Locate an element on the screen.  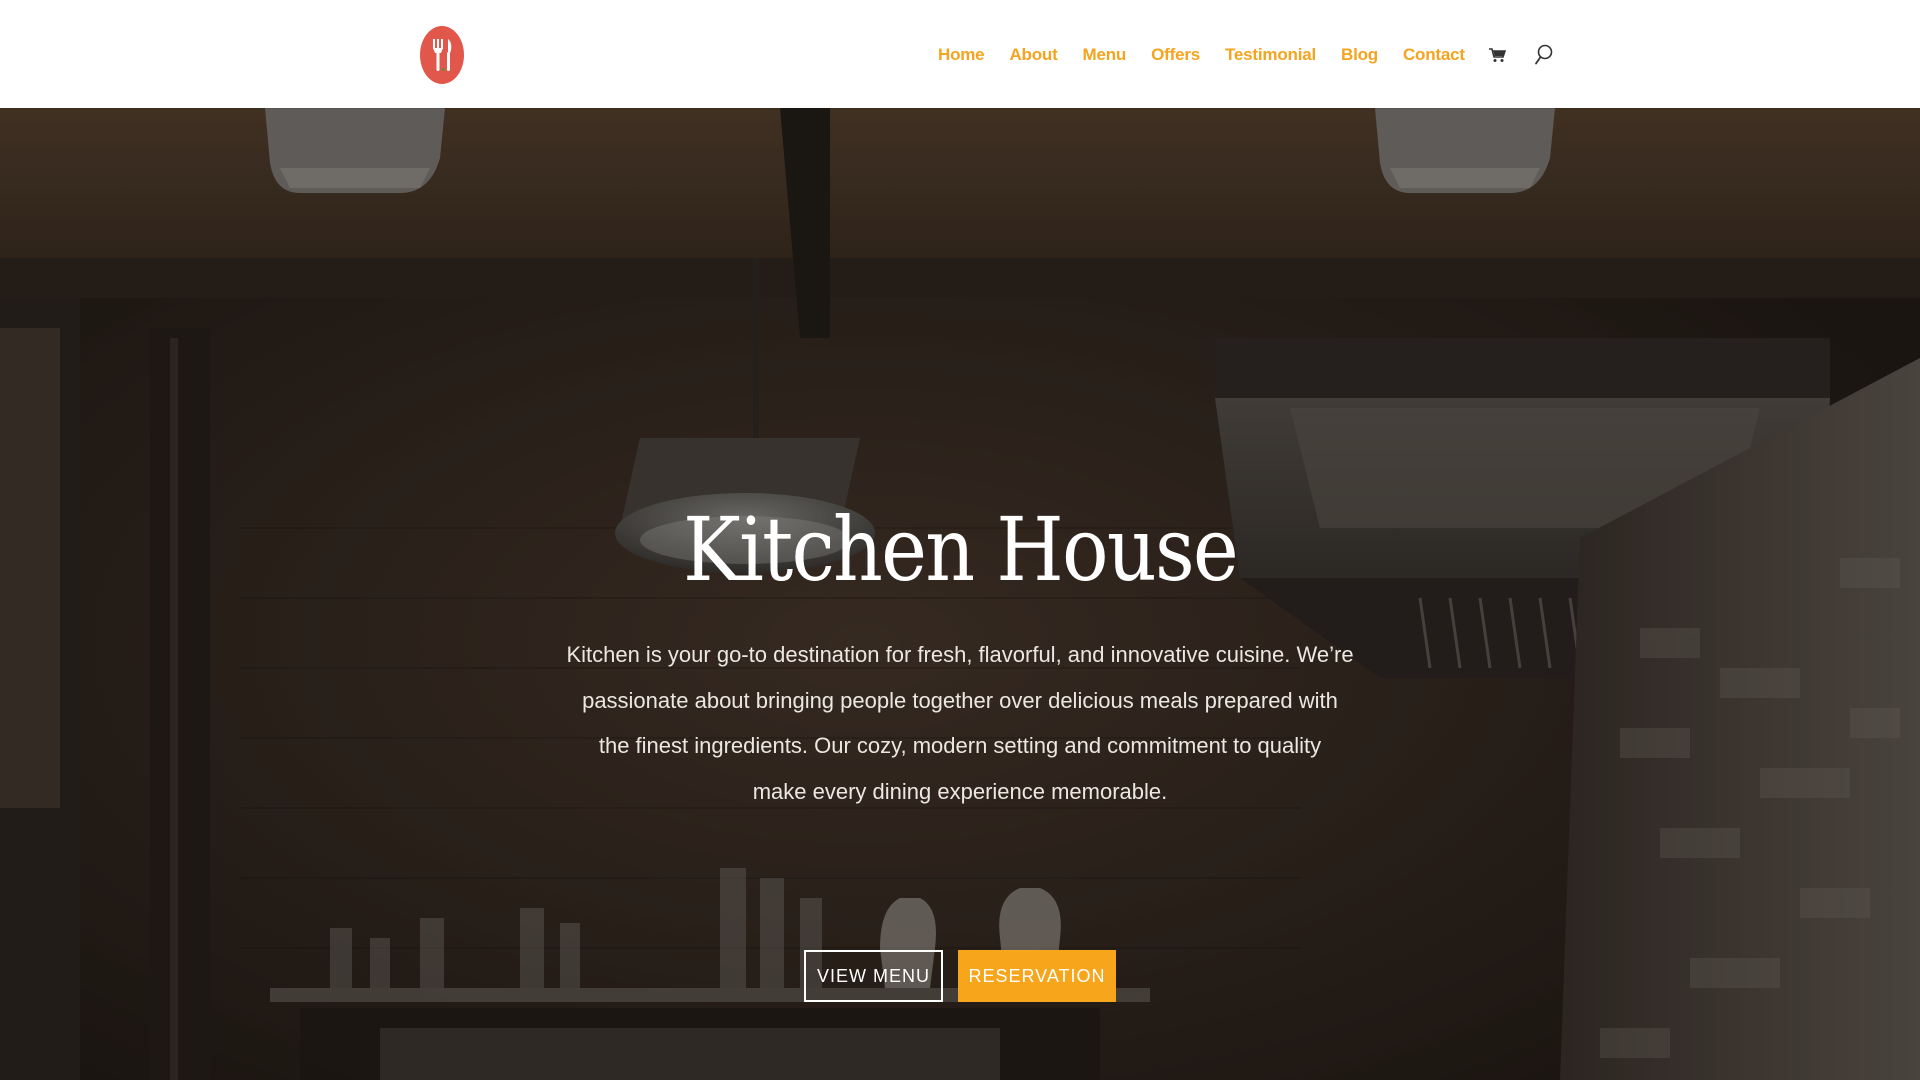
site-logo is located at coordinates (442, 55).